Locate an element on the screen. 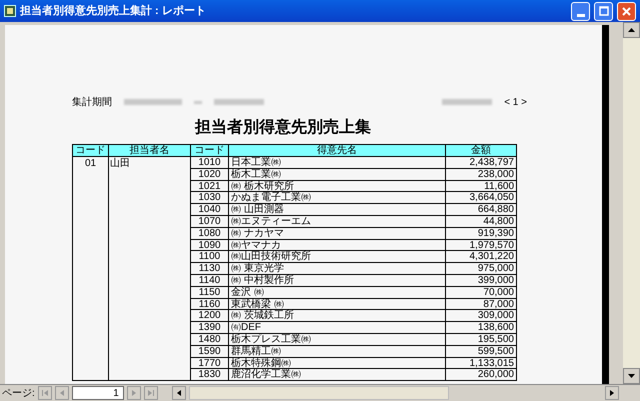  maximize-button is located at coordinates (603, 11).